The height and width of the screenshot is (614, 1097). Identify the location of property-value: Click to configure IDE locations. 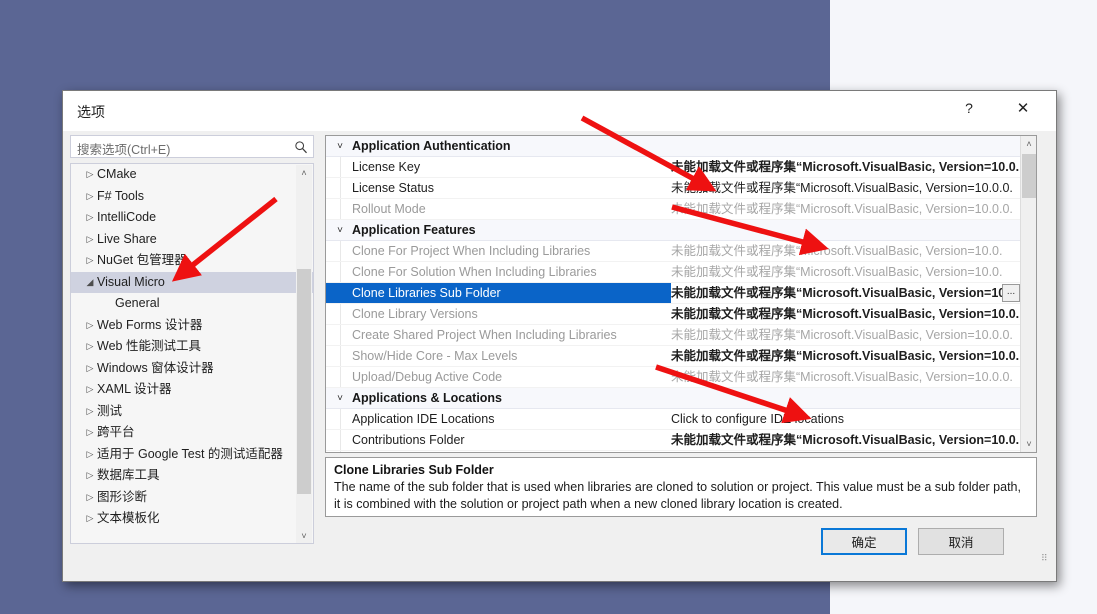
(757, 419).